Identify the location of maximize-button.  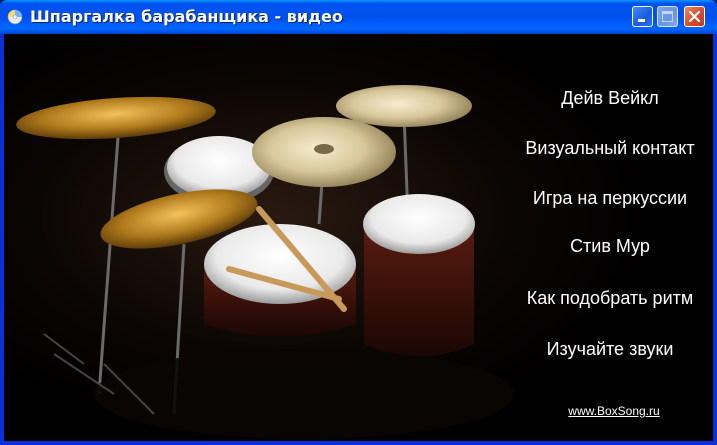
(667, 16).